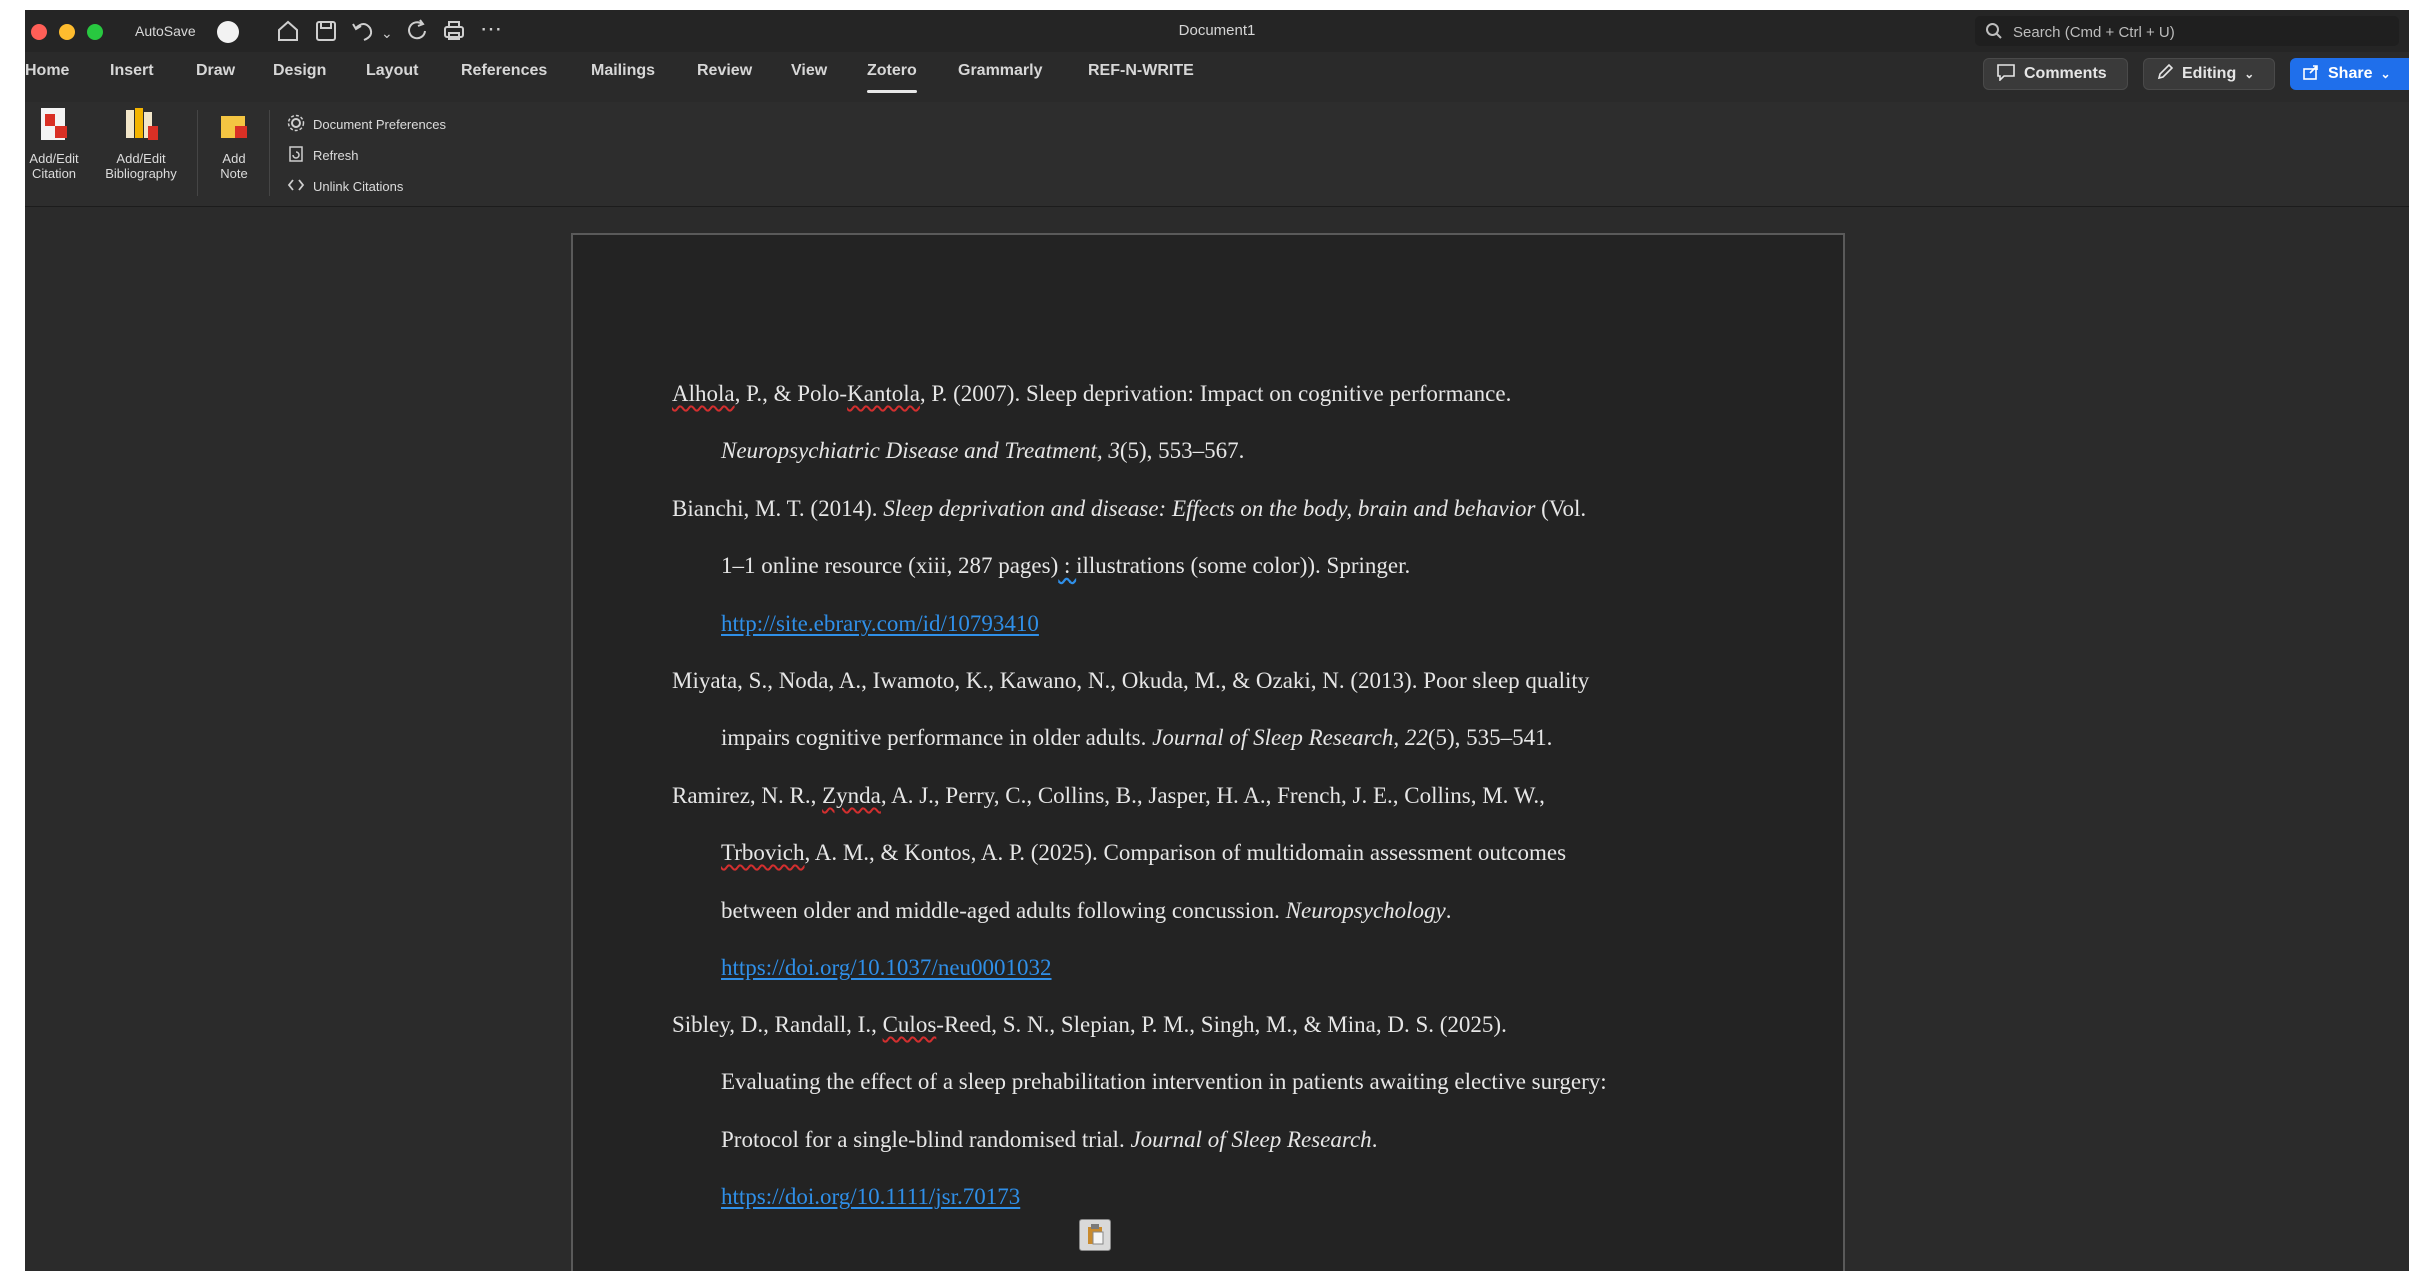 The image size is (2409, 1271). I want to click on refresh-label: Refresh, so click(336, 155).